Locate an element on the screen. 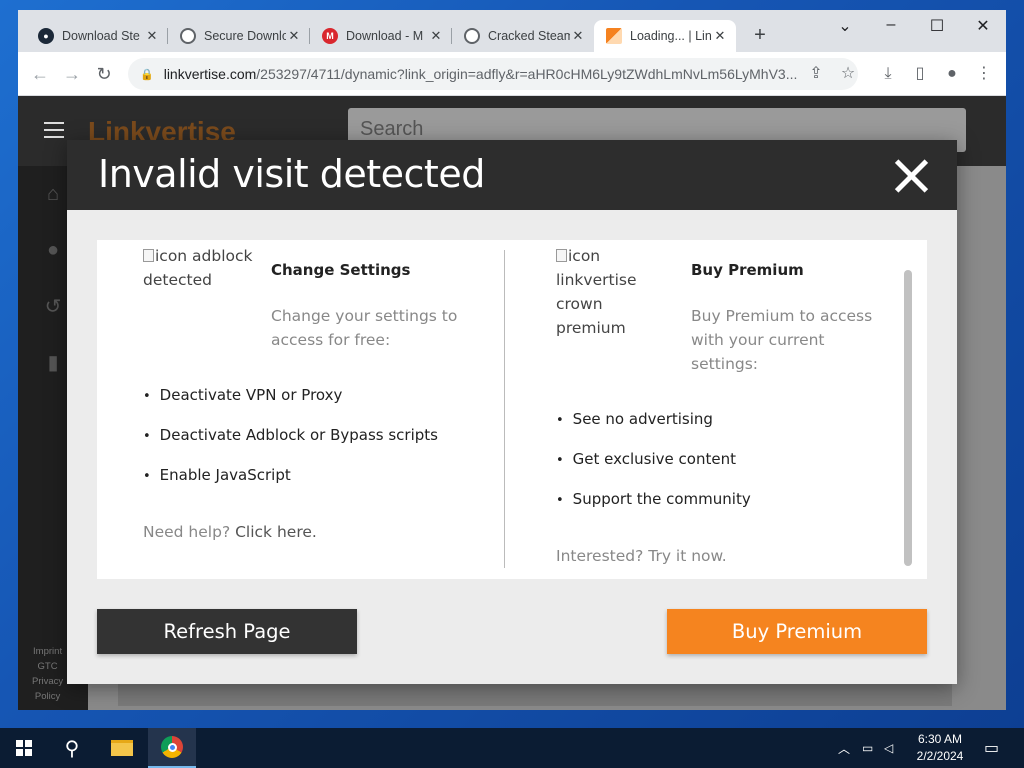  list-item: Support the community is located at coordinates (653, 510).